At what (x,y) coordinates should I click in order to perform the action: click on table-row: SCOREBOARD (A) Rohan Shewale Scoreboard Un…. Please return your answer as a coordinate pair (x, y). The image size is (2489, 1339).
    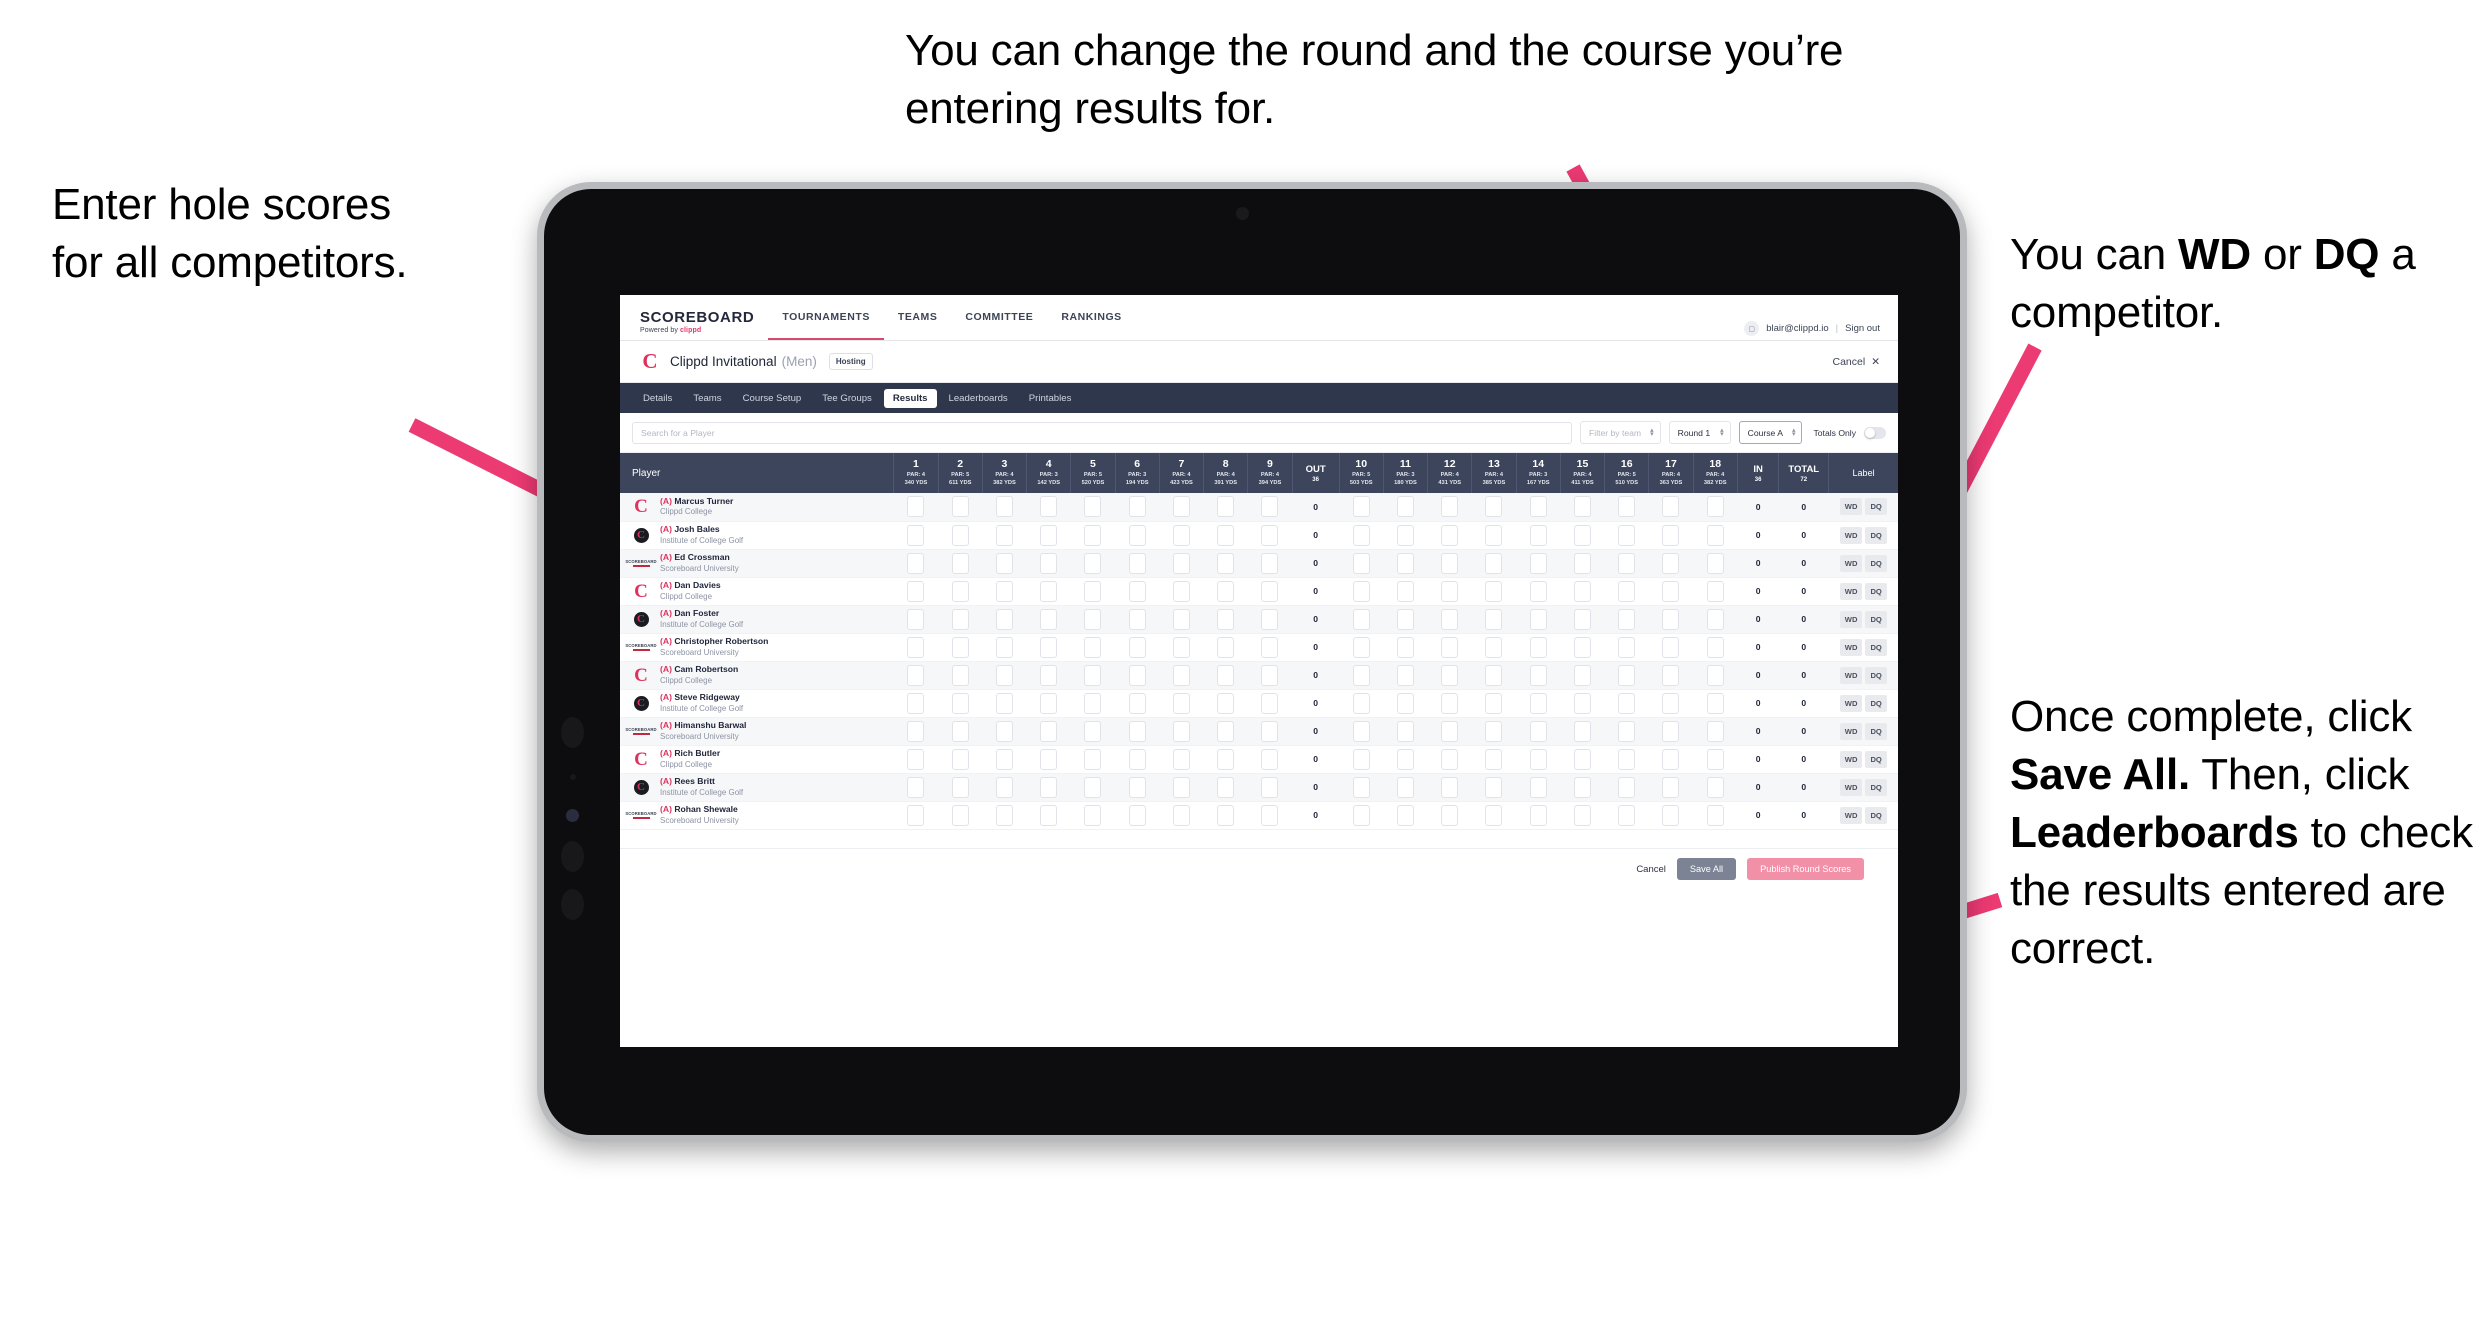
    Looking at the image, I should click on (1259, 815).